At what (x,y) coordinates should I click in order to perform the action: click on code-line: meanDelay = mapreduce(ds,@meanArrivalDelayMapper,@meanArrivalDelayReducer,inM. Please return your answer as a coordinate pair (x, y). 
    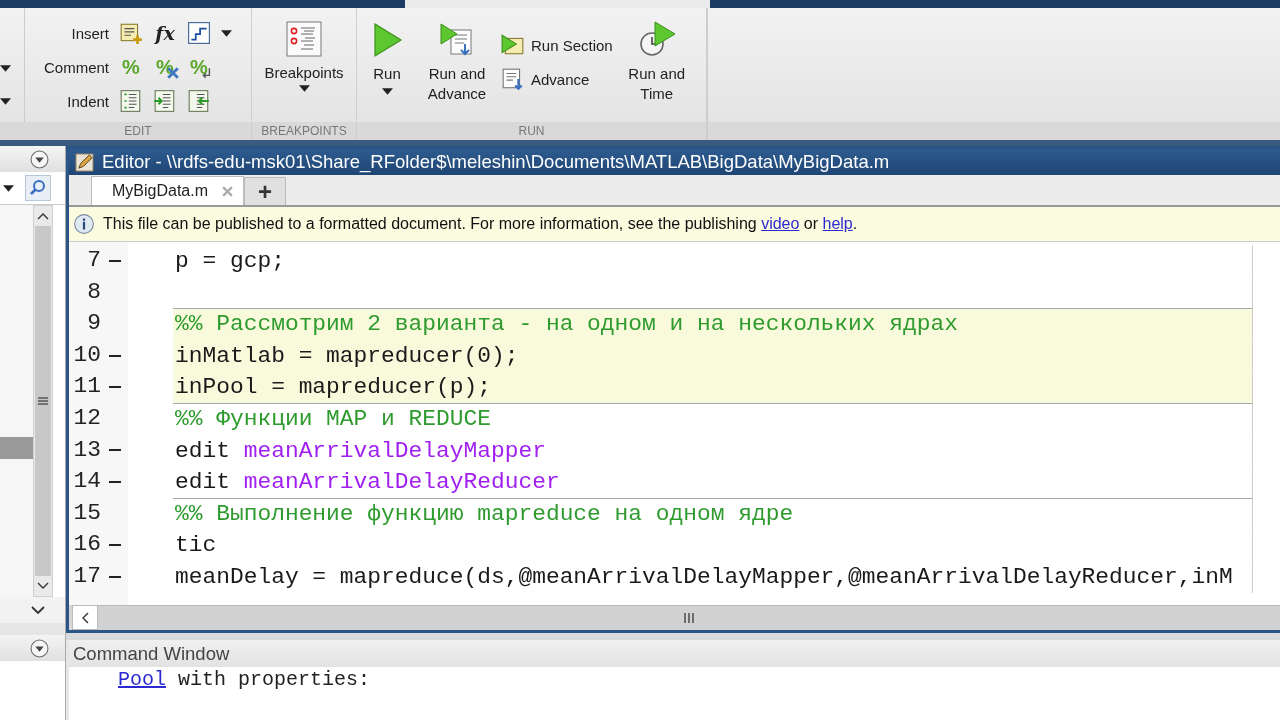
    Looking at the image, I should click on (713, 576).